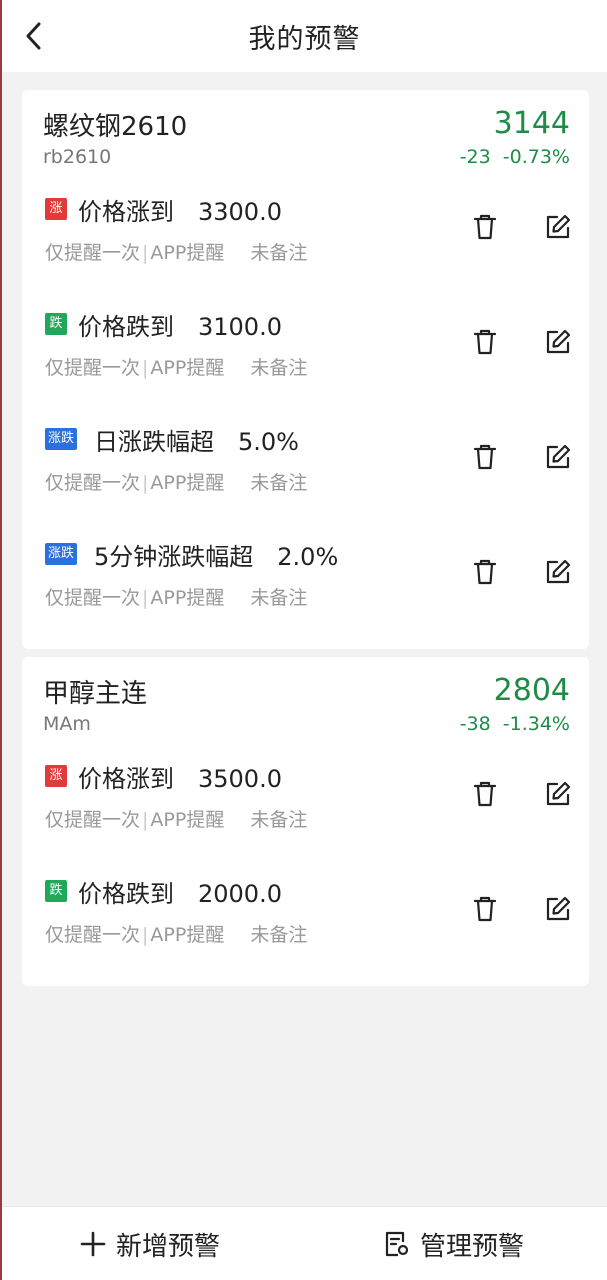 The height and width of the screenshot is (1280, 607). I want to click on alert-item: 跌 价格跌到 2000.0 仅提醒一次 | APP提醒 未备注, so click(305, 914).